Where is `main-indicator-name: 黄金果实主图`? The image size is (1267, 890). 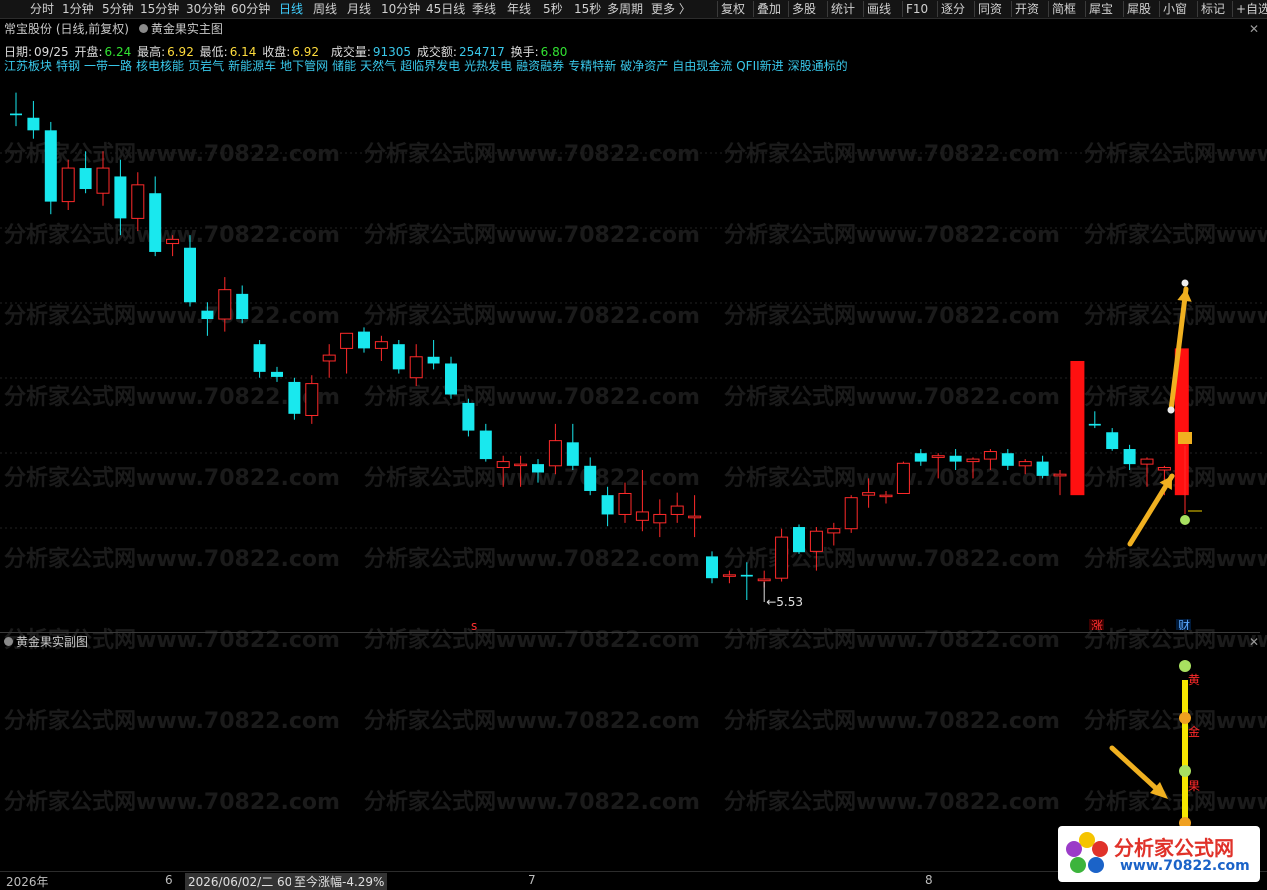 main-indicator-name: 黄金果实主图 is located at coordinates (187, 29).